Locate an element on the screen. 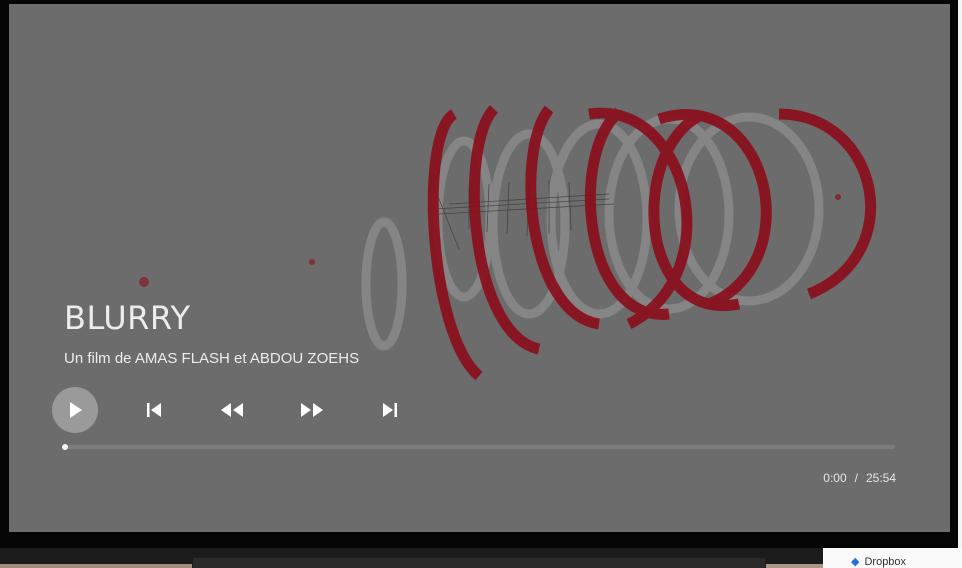 Image resolution: width=962 pixels, height=568 pixels. video-subtitle: Un film de AMAS FLASH et ABDOU ZOEHS is located at coordinates (212, 358).